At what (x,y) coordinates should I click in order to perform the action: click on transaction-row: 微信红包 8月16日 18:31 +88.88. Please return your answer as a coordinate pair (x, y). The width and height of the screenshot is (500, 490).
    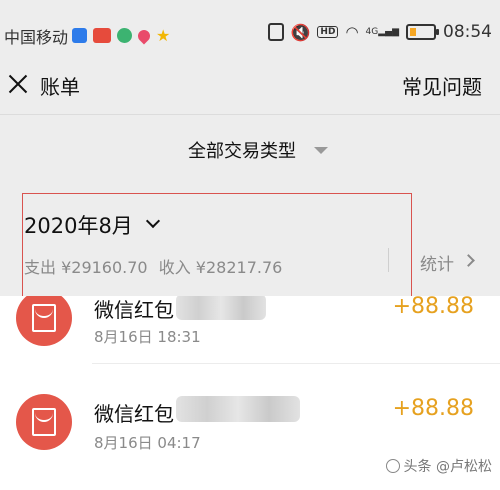
    Looking at the image, I should click on (250, 330).